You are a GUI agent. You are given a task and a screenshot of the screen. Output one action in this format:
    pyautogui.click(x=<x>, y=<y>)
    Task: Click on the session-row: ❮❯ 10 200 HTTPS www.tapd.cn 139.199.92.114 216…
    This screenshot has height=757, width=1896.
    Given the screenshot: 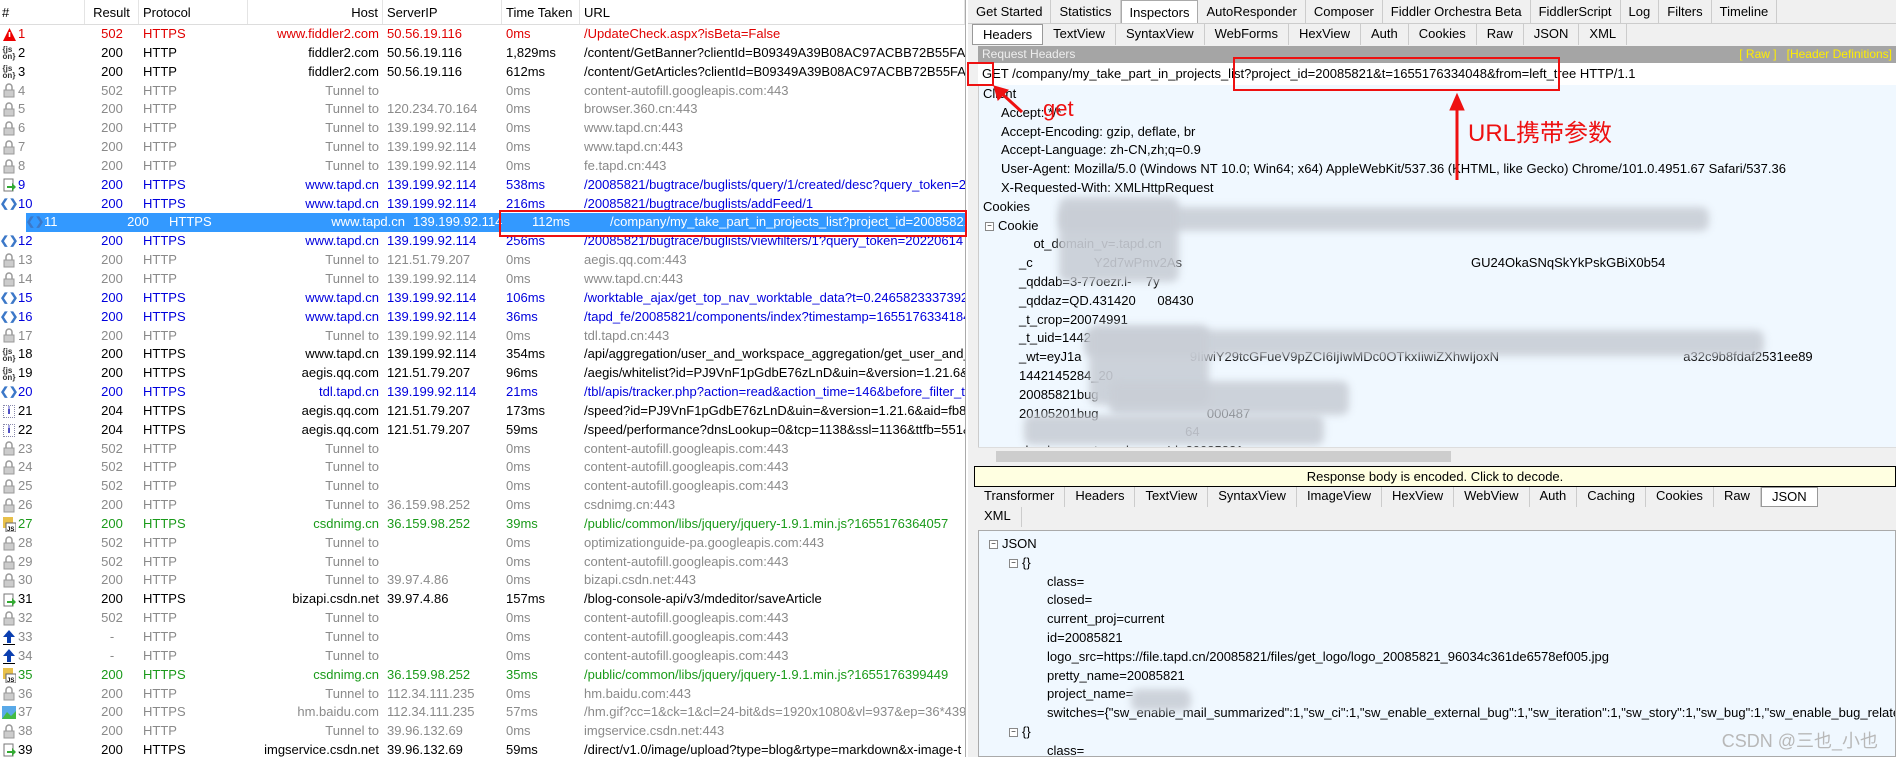 What is the action you would take?
    pyautogui.click(x=482, y=204)
    